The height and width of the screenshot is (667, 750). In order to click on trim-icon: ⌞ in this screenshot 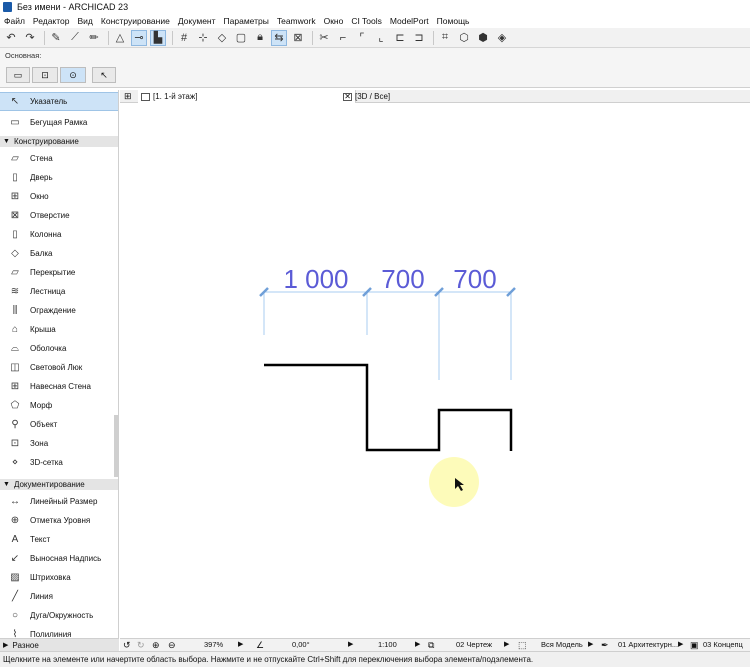, I will do `click(381, 38)`.